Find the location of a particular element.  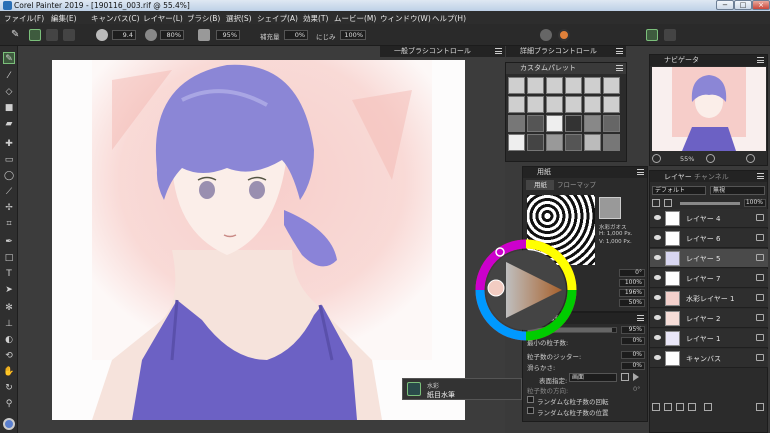

close-button: × is located at coordinates (761, 5).